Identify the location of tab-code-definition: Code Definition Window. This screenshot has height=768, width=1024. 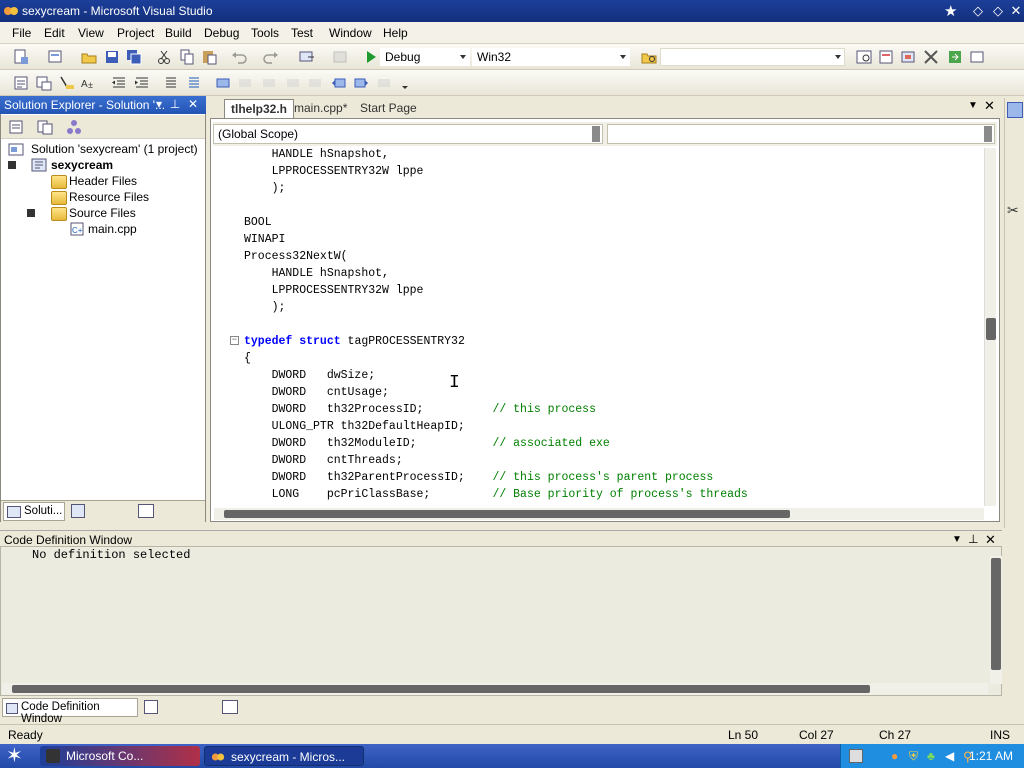
(70, 711).